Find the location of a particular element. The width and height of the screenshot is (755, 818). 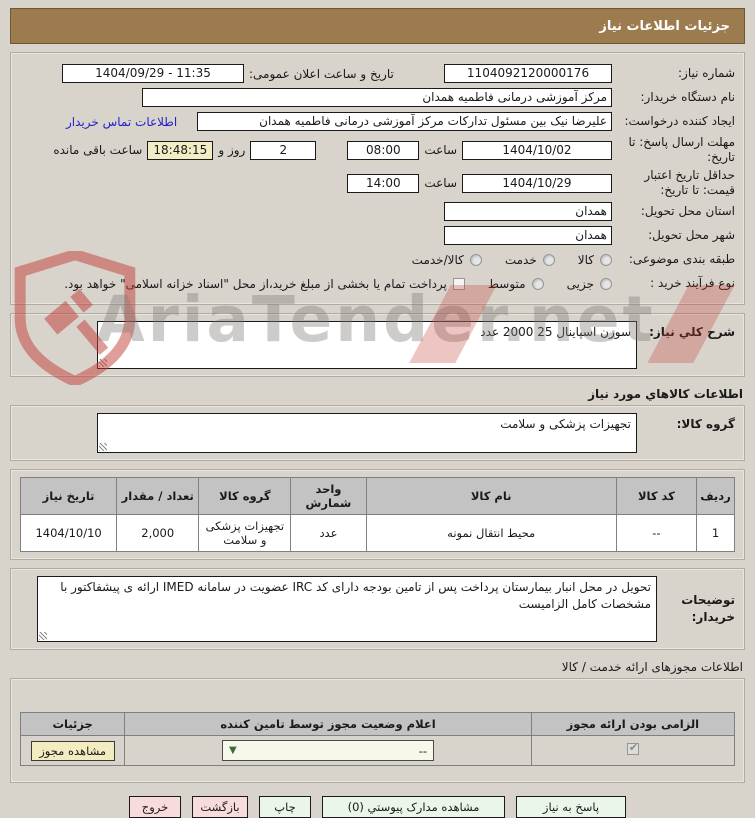

radio-service-label: خدمت is located at coordinates (520, 259).